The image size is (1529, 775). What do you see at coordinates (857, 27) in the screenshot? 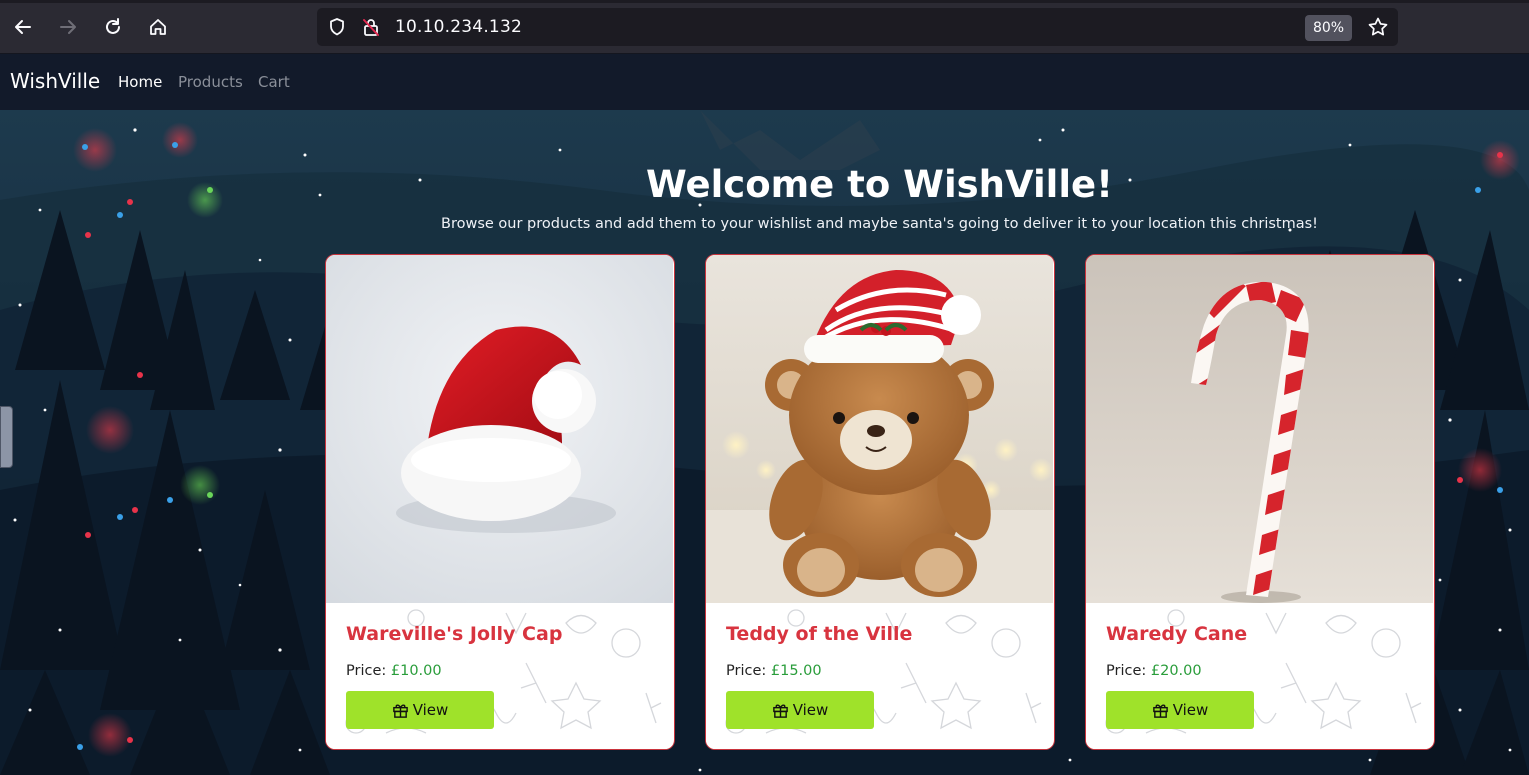
I see `address-bar: 10.10.234.132 80%` at bounding box center [857, 27].